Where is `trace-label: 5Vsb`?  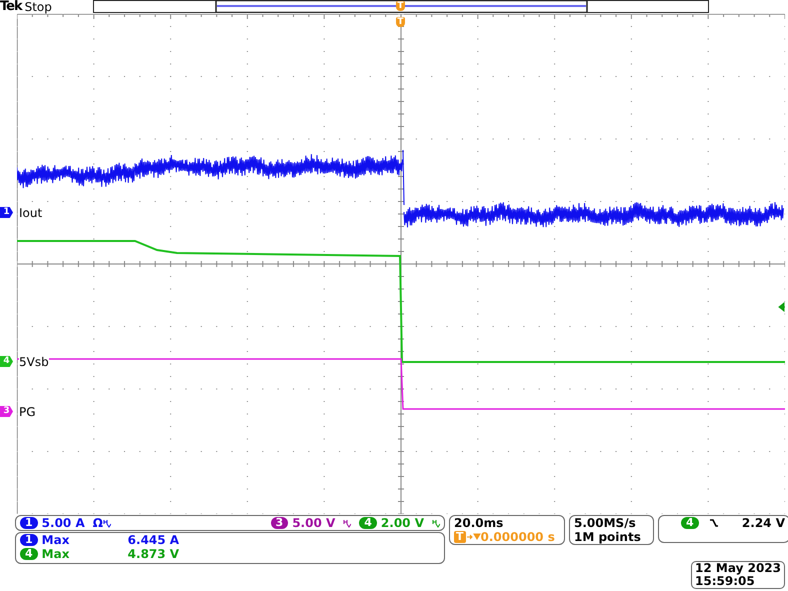 trace-label: 5Vsb is located at coordinates (34, 362).